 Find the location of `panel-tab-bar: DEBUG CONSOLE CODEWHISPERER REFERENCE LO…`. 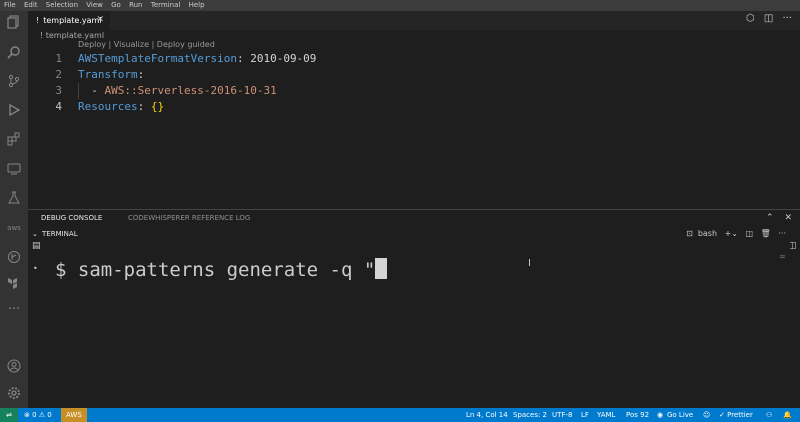

panel-tab-bar: DEBUG CONSOLE CODEWHISPERER REFERENCE LO… is located at coordinates (414, 218).